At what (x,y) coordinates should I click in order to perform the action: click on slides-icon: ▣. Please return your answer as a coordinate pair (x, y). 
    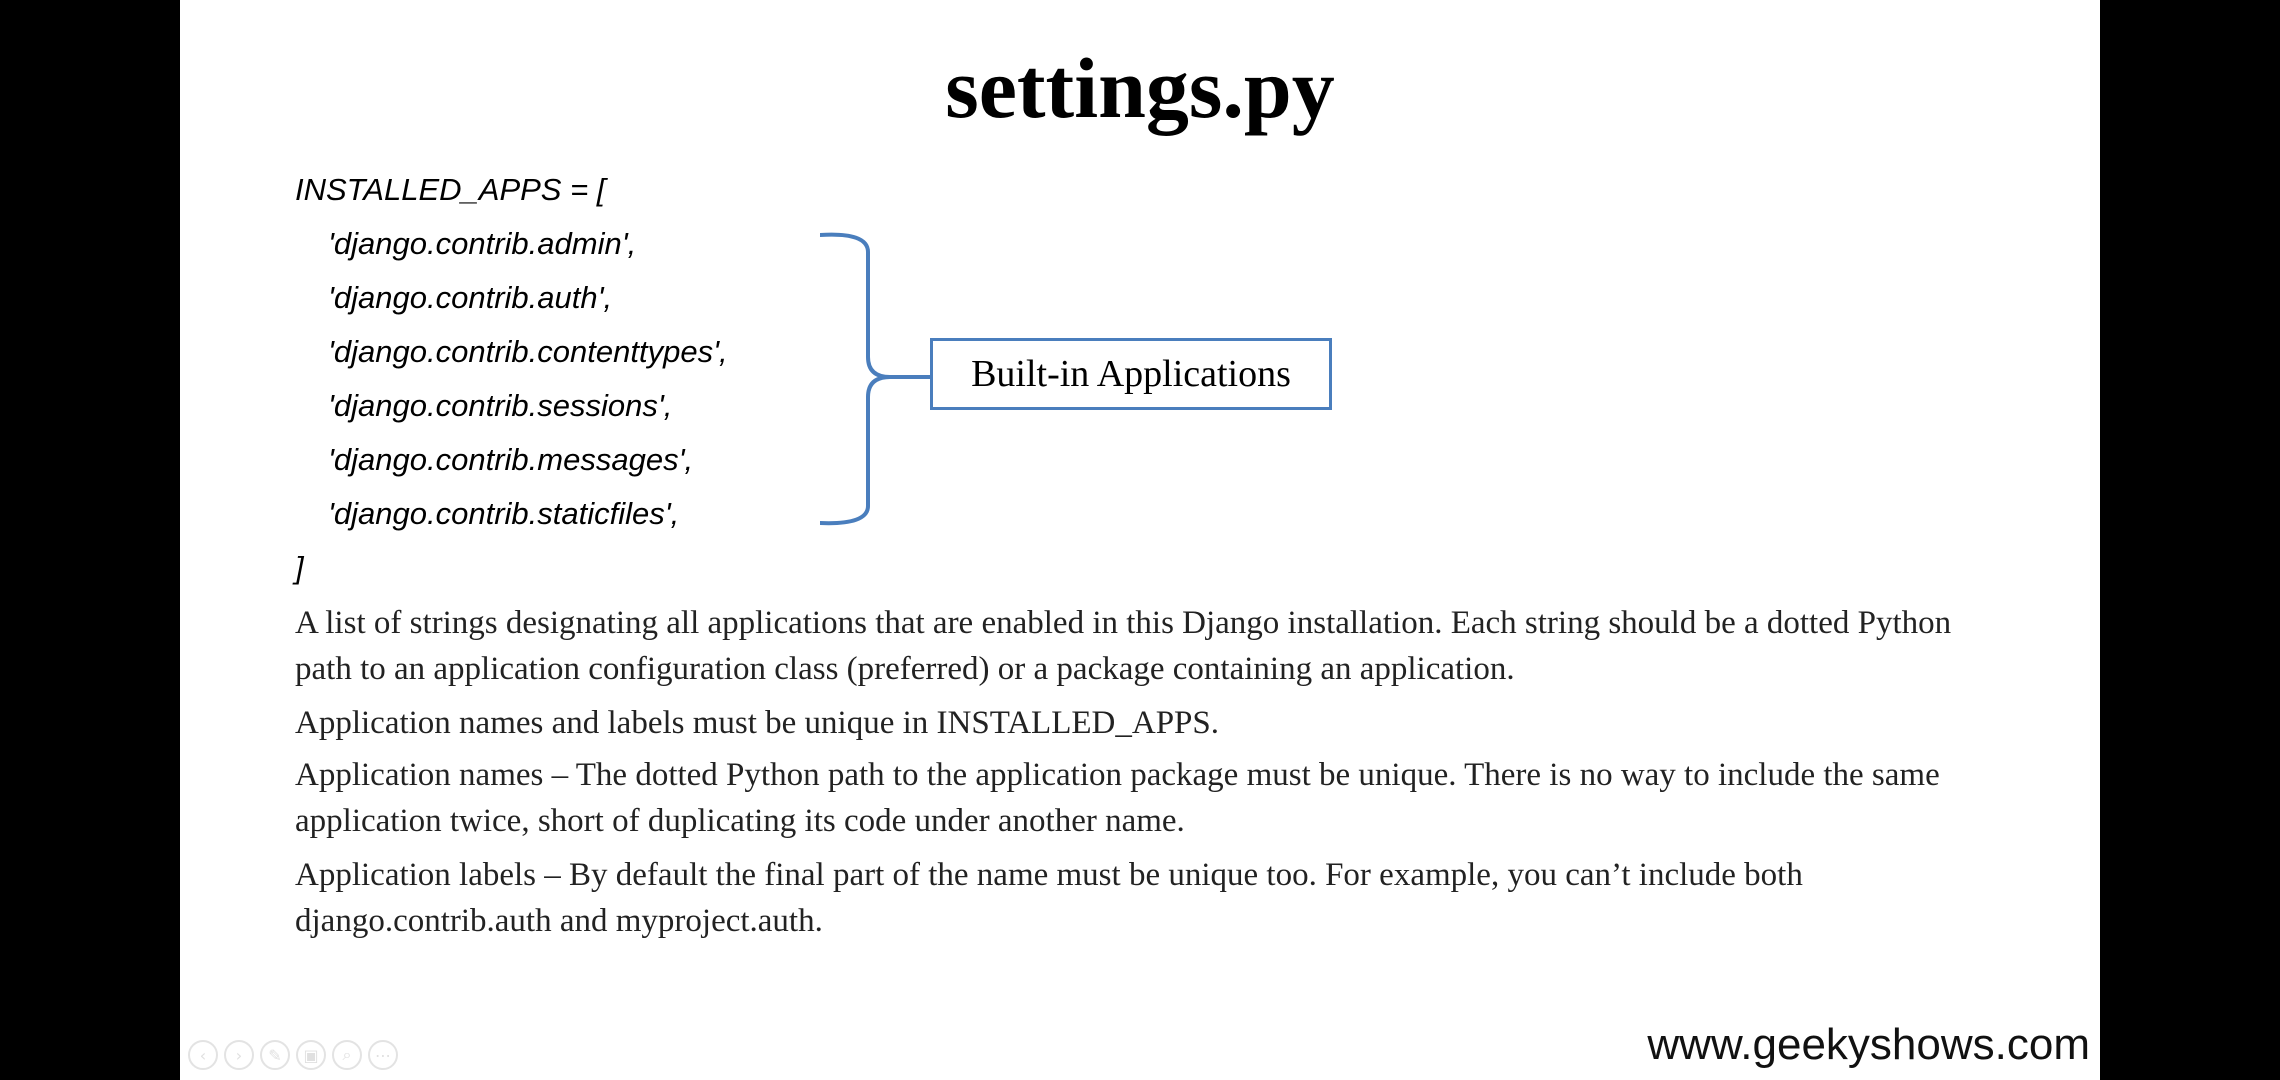
    Looking at the image, I should click on (311, 1055).